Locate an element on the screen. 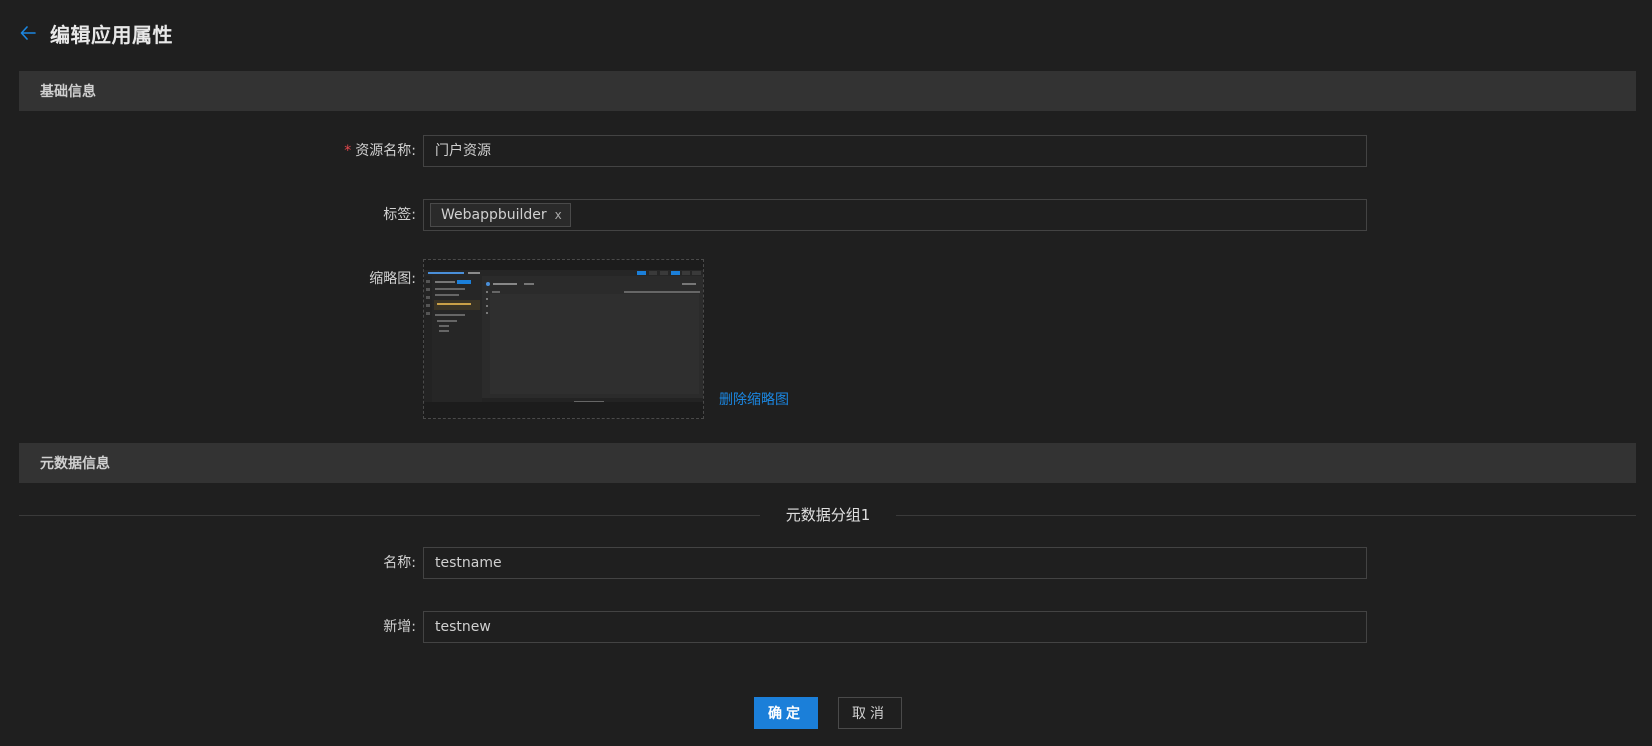 The height and width of the screenshot is (746, 1652). meta-name-row: 名称: testname is located at coordinates (826, 563).